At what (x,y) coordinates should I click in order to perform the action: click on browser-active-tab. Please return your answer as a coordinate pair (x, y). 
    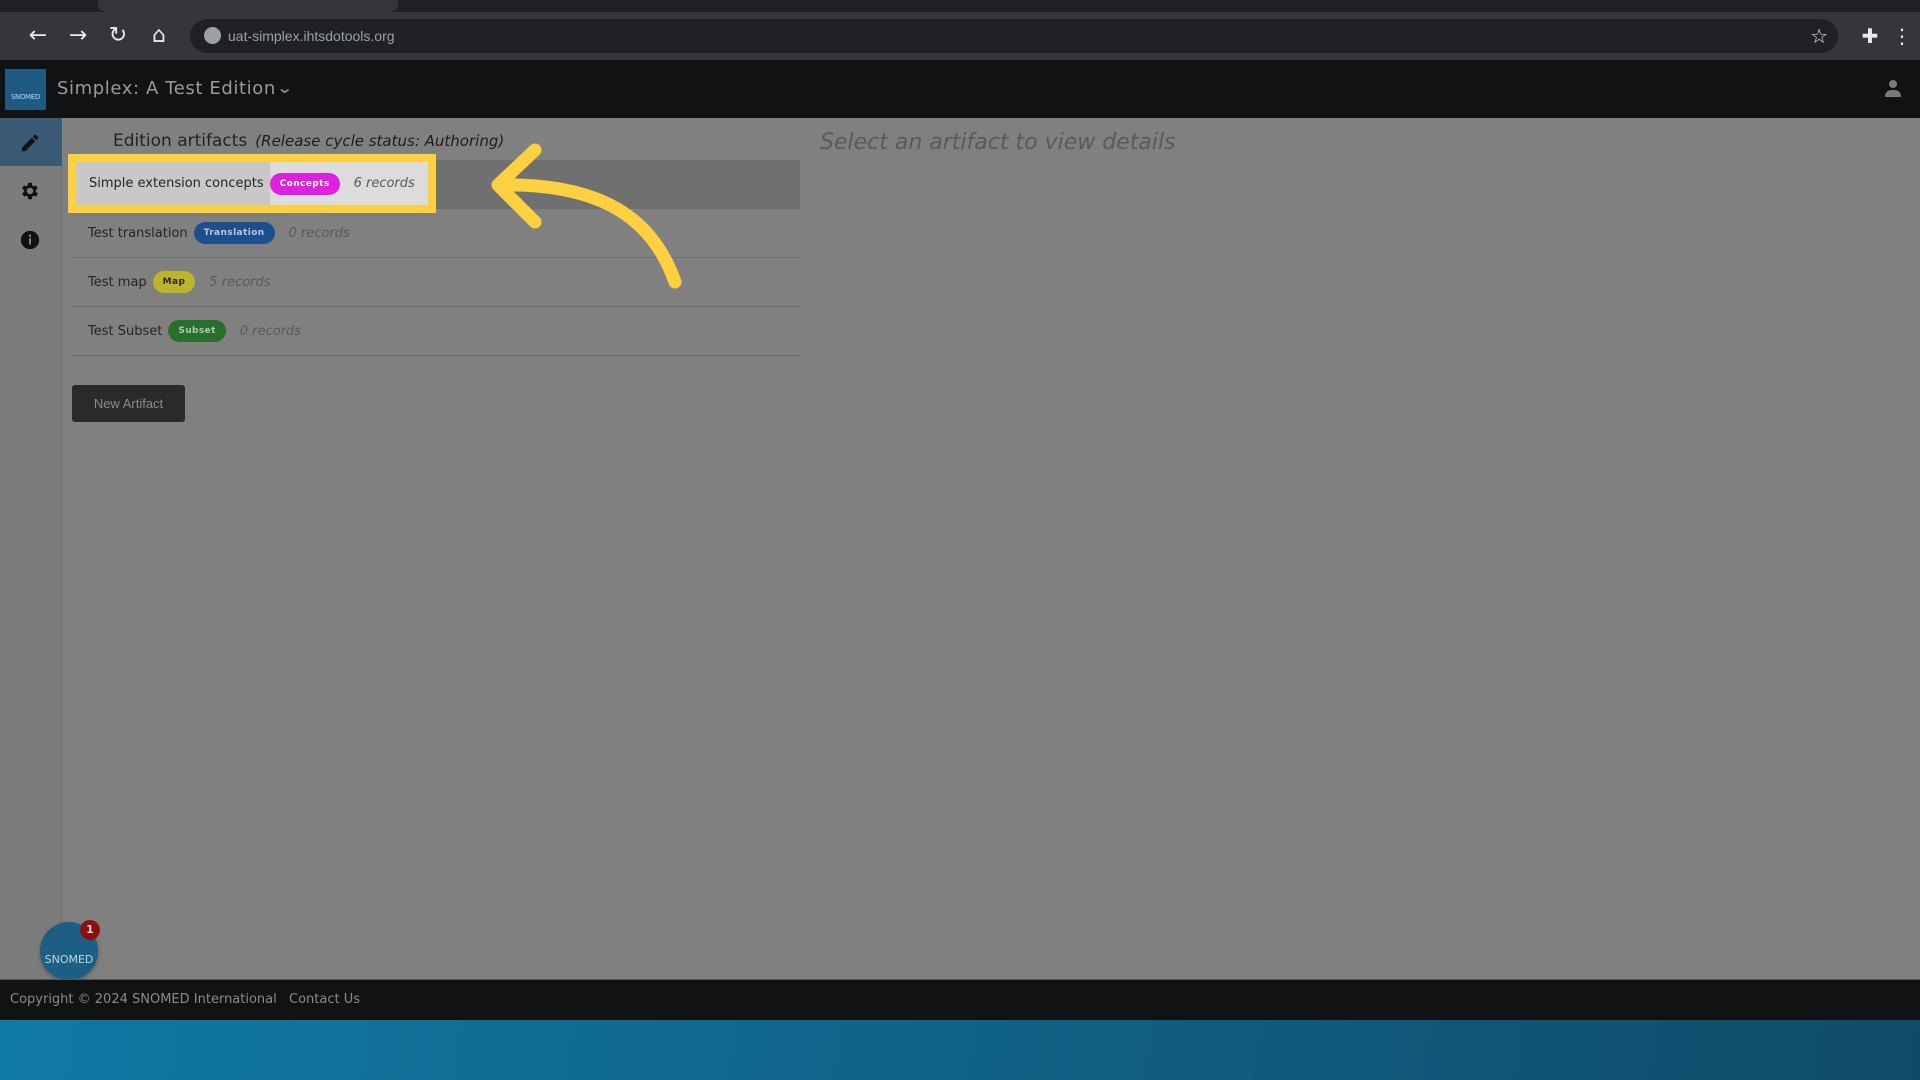
    Looking at the image, I should click on (248, 6).